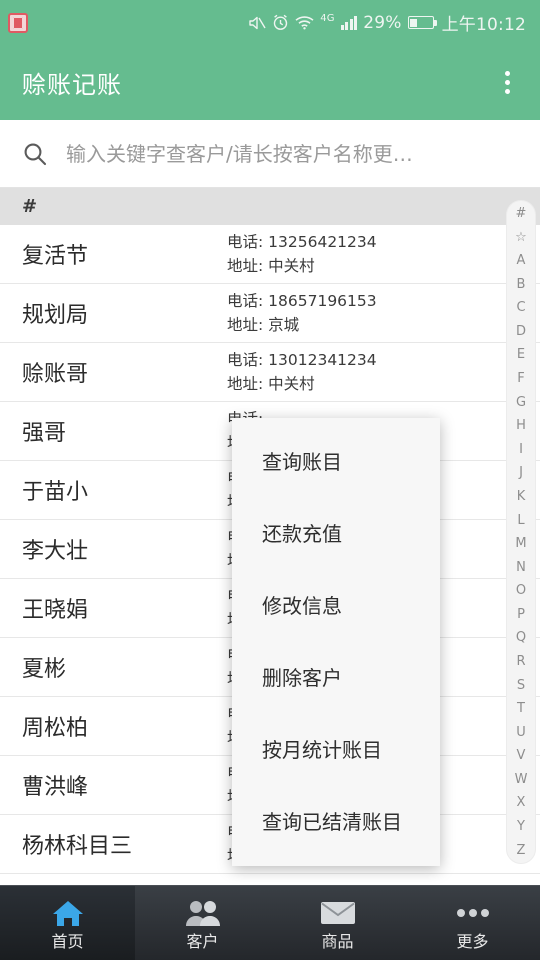  I want to click on book-notification-icon, so click(18, 22).